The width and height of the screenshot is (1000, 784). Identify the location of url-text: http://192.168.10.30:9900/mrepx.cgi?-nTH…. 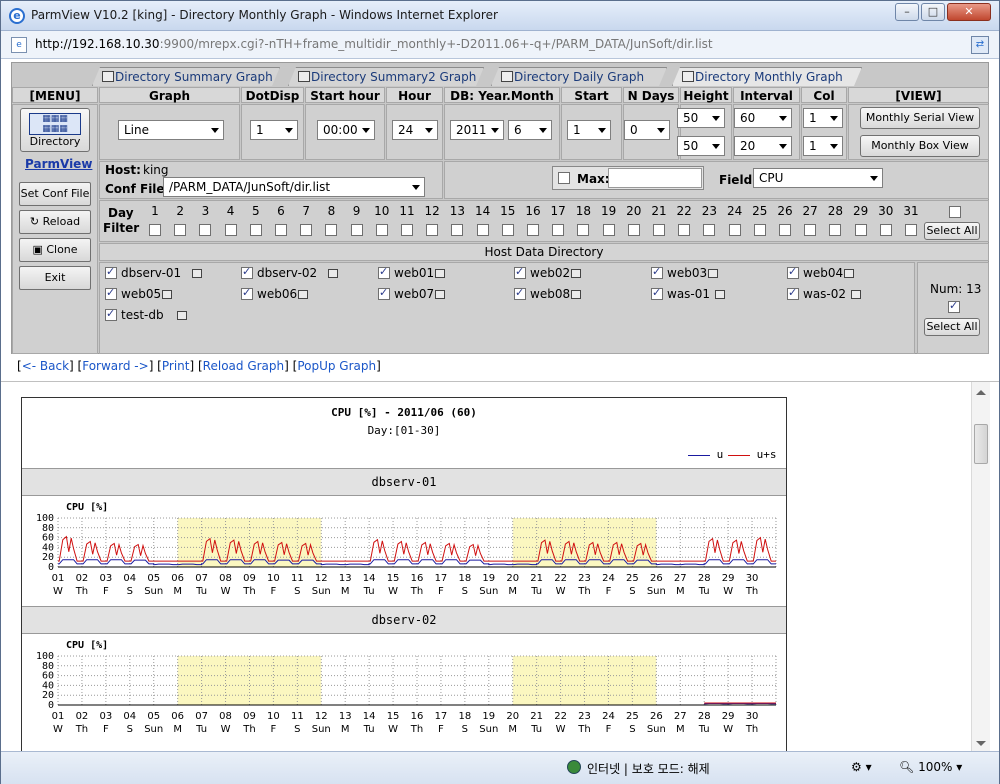
(374, 44).